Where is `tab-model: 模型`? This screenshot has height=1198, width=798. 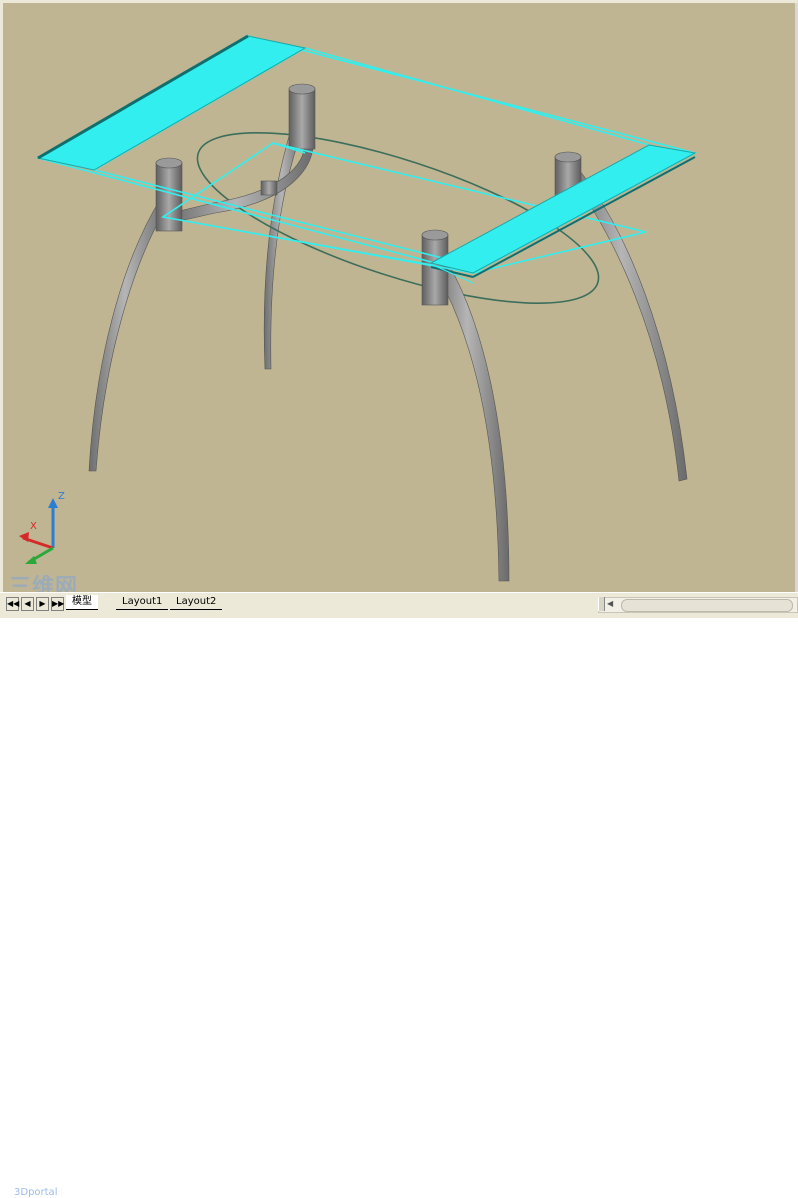 tab-model: 模型 is located at coordinates (82, 602).